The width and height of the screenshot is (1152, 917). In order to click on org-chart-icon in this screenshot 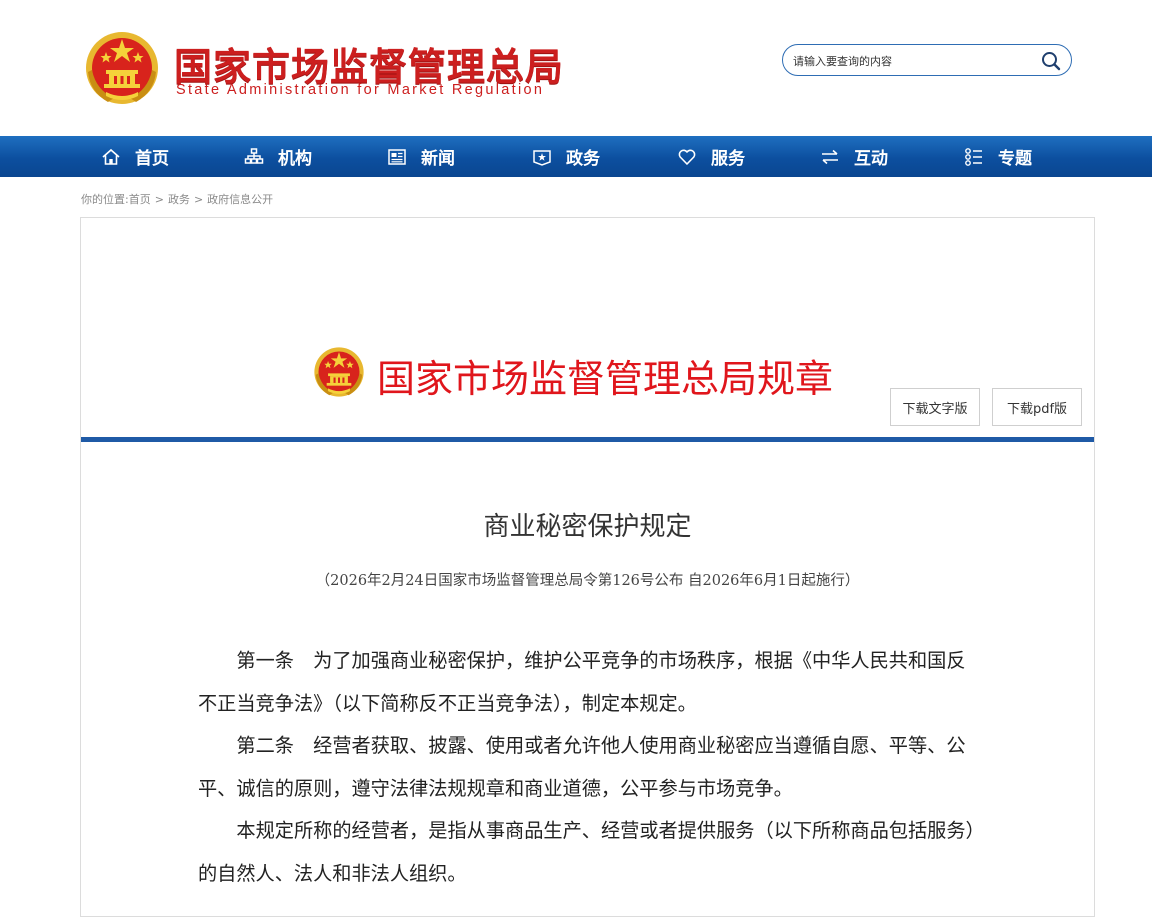, I will do `click(254, 155)`.